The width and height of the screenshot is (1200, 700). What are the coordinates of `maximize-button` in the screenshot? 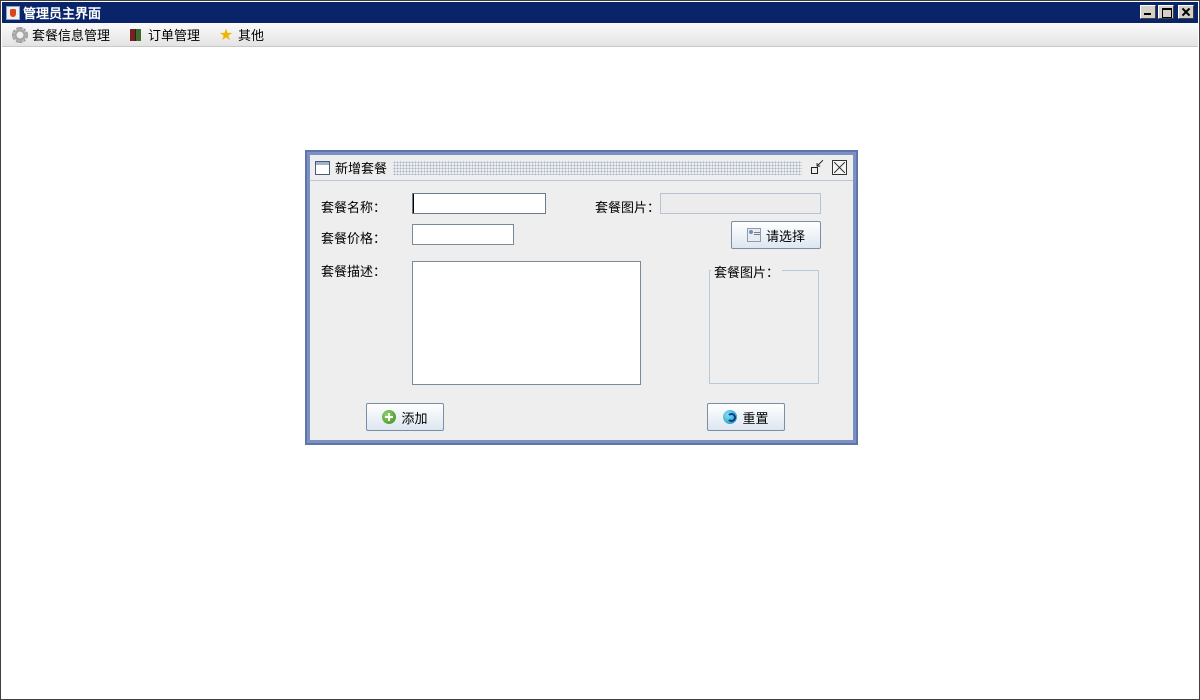 It's located at (1166, 12).